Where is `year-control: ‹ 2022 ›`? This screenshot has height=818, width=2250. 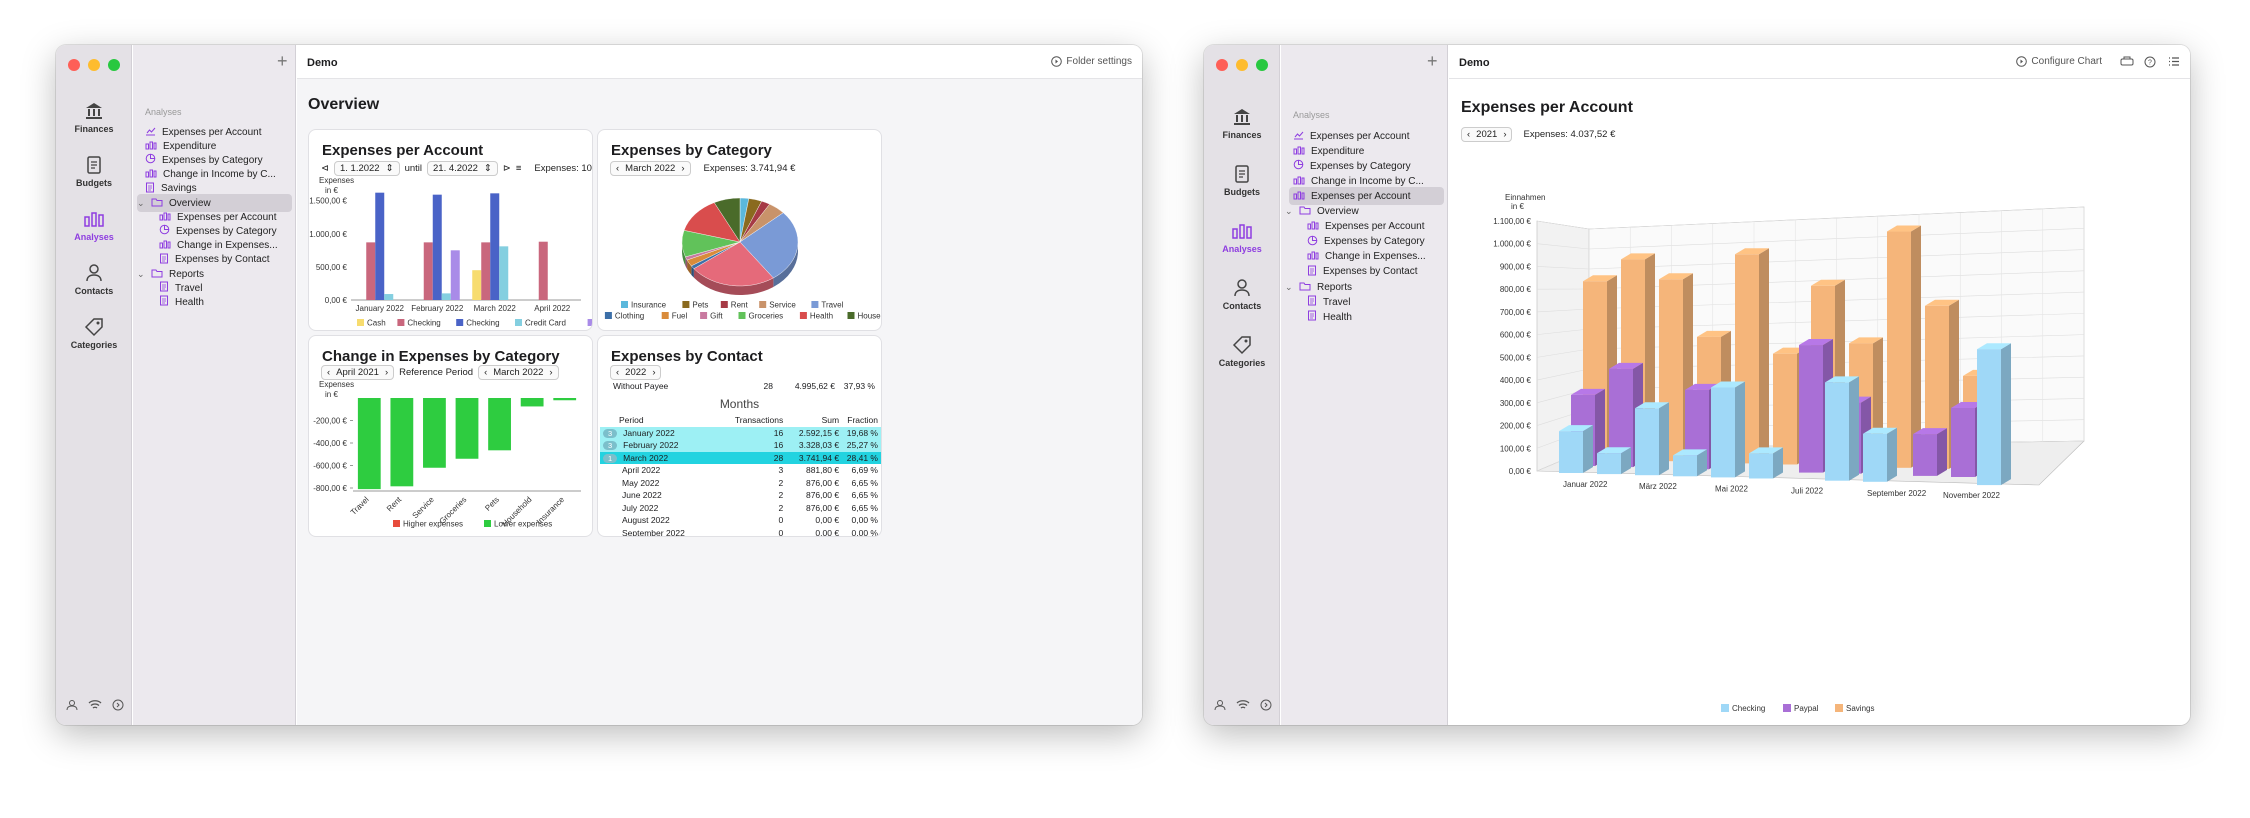
year-control: ‹ 2022 › is located at coordinates (636, 372).